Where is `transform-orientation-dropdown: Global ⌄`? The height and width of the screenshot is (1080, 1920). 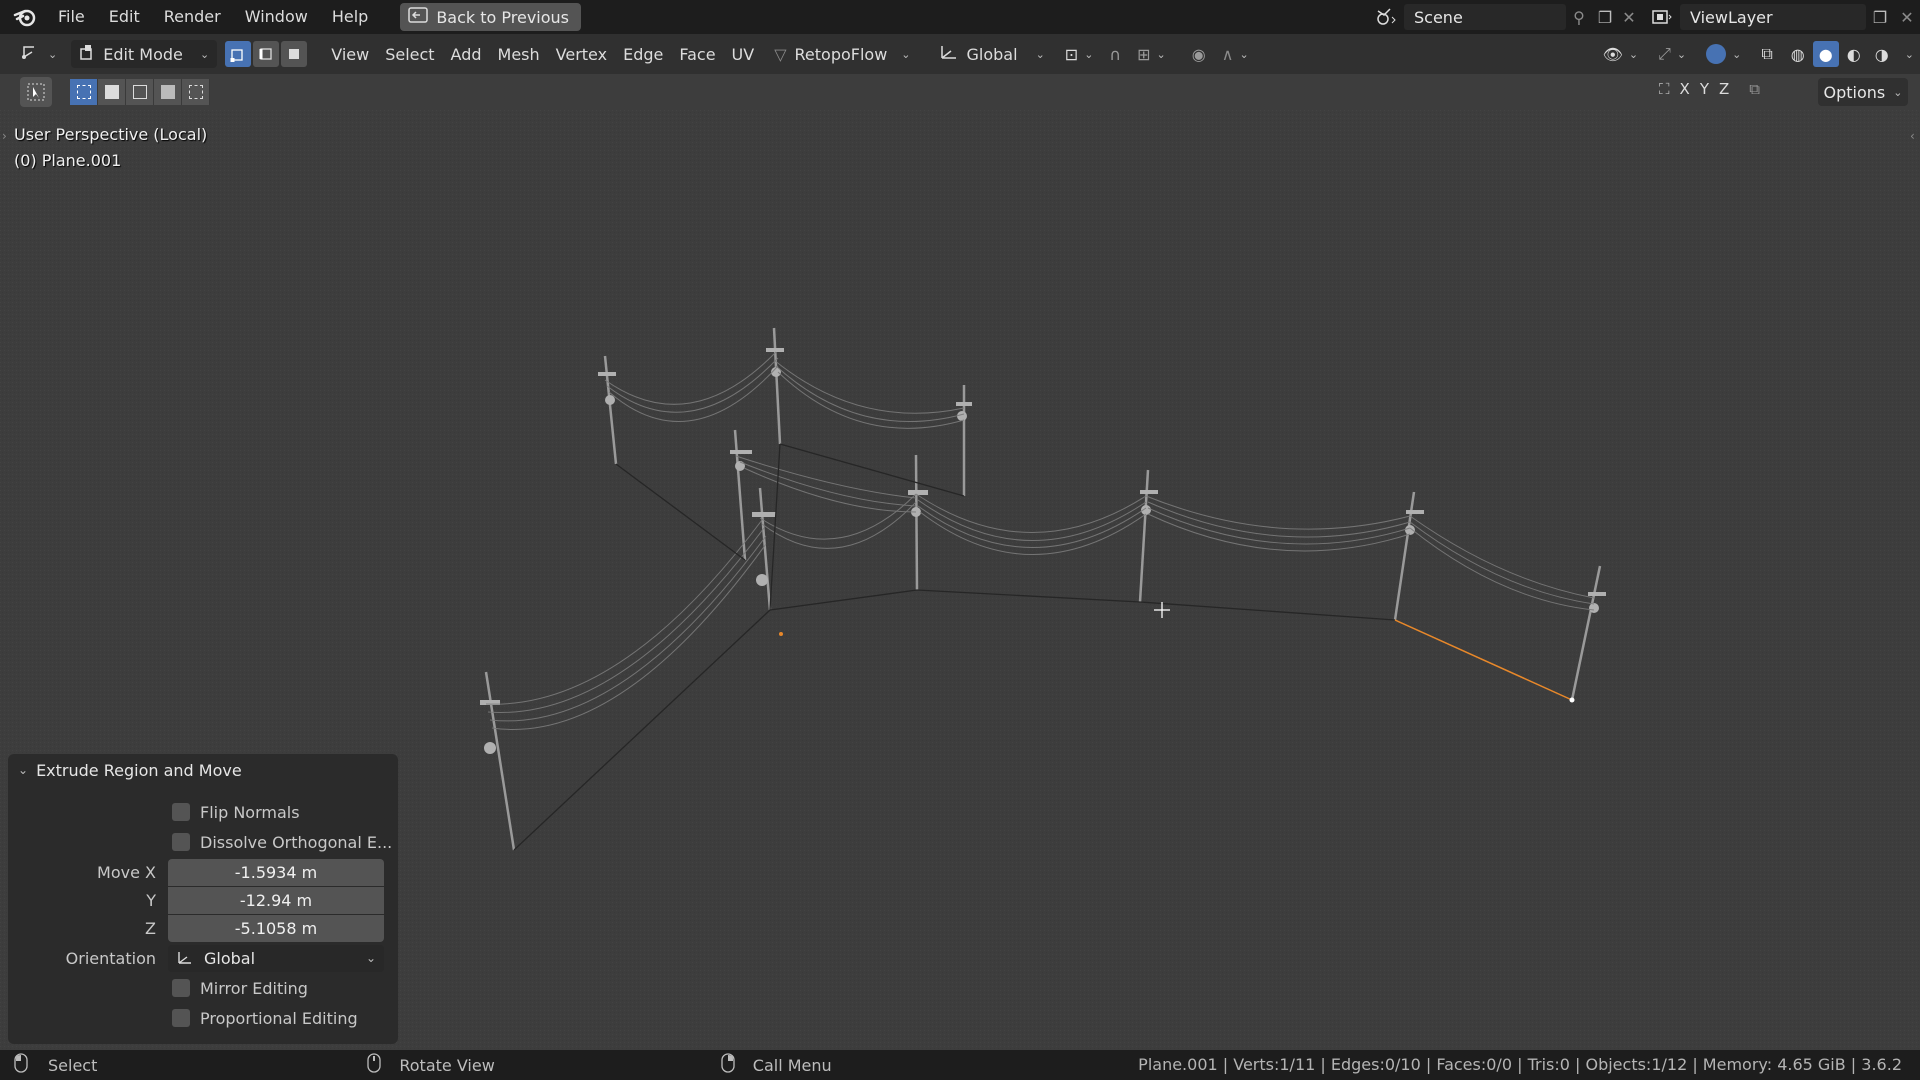 transform-orientation-dropdown: Global ⌄ is located at coordinates (992, 54).